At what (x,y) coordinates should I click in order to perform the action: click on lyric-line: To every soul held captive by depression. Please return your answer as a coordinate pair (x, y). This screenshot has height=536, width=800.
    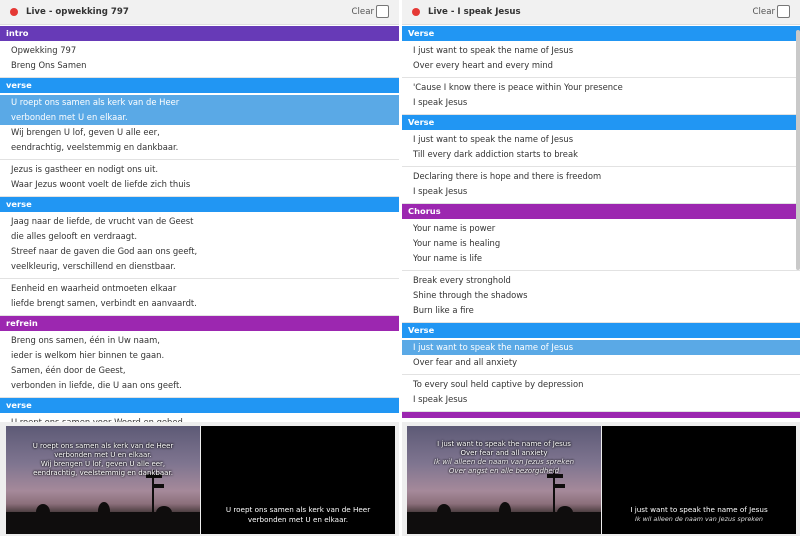
    Looking at the image, I should click on (498, 384).